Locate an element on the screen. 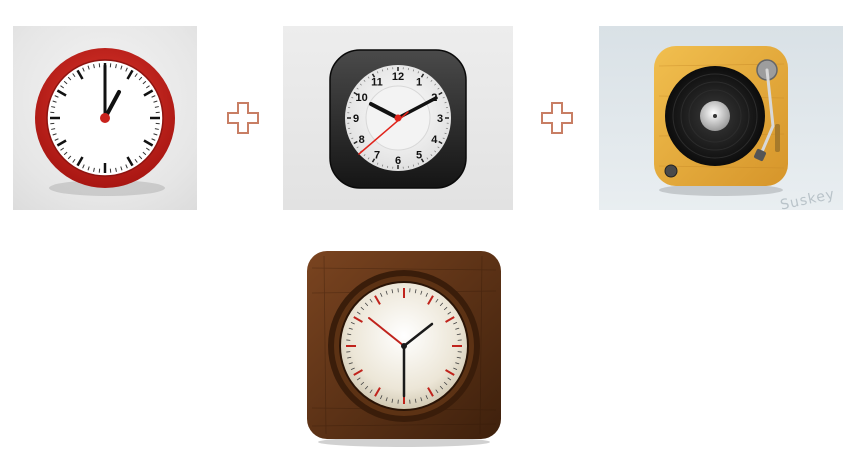 Image resolution: width=856 pixels, height=454 pixels. clock-numeral: 11 is located at coordinates (377, 83).